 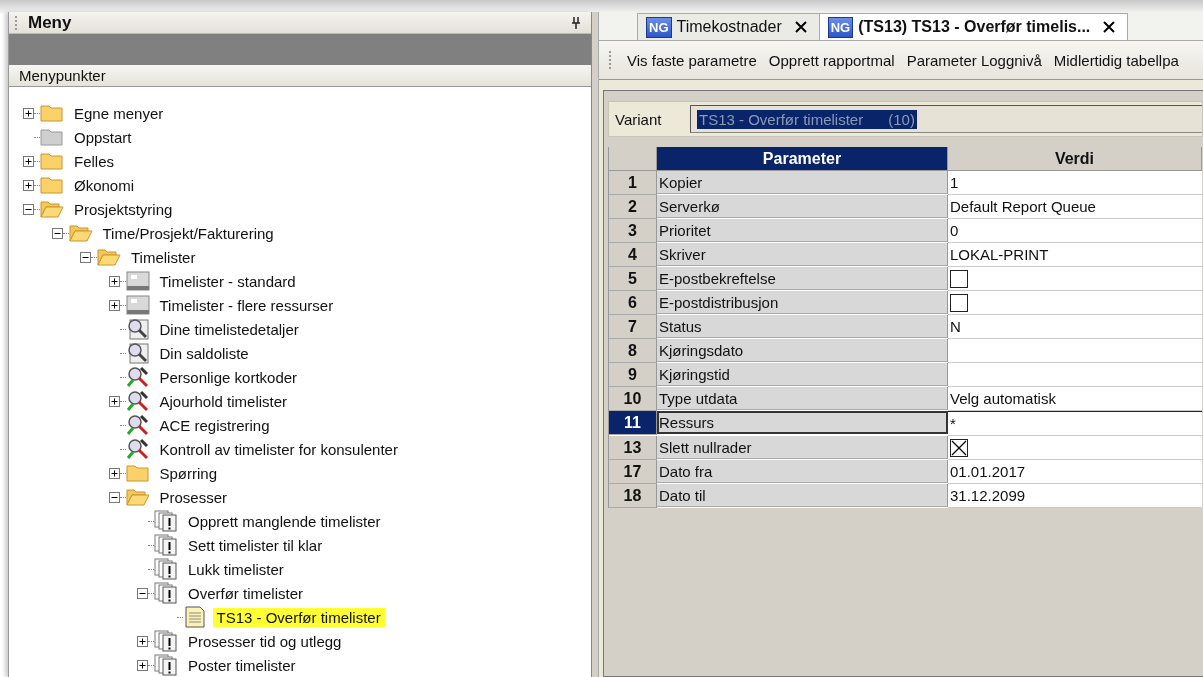 I want to click on table-cell: Type utdata, so click(x=802, y=398).